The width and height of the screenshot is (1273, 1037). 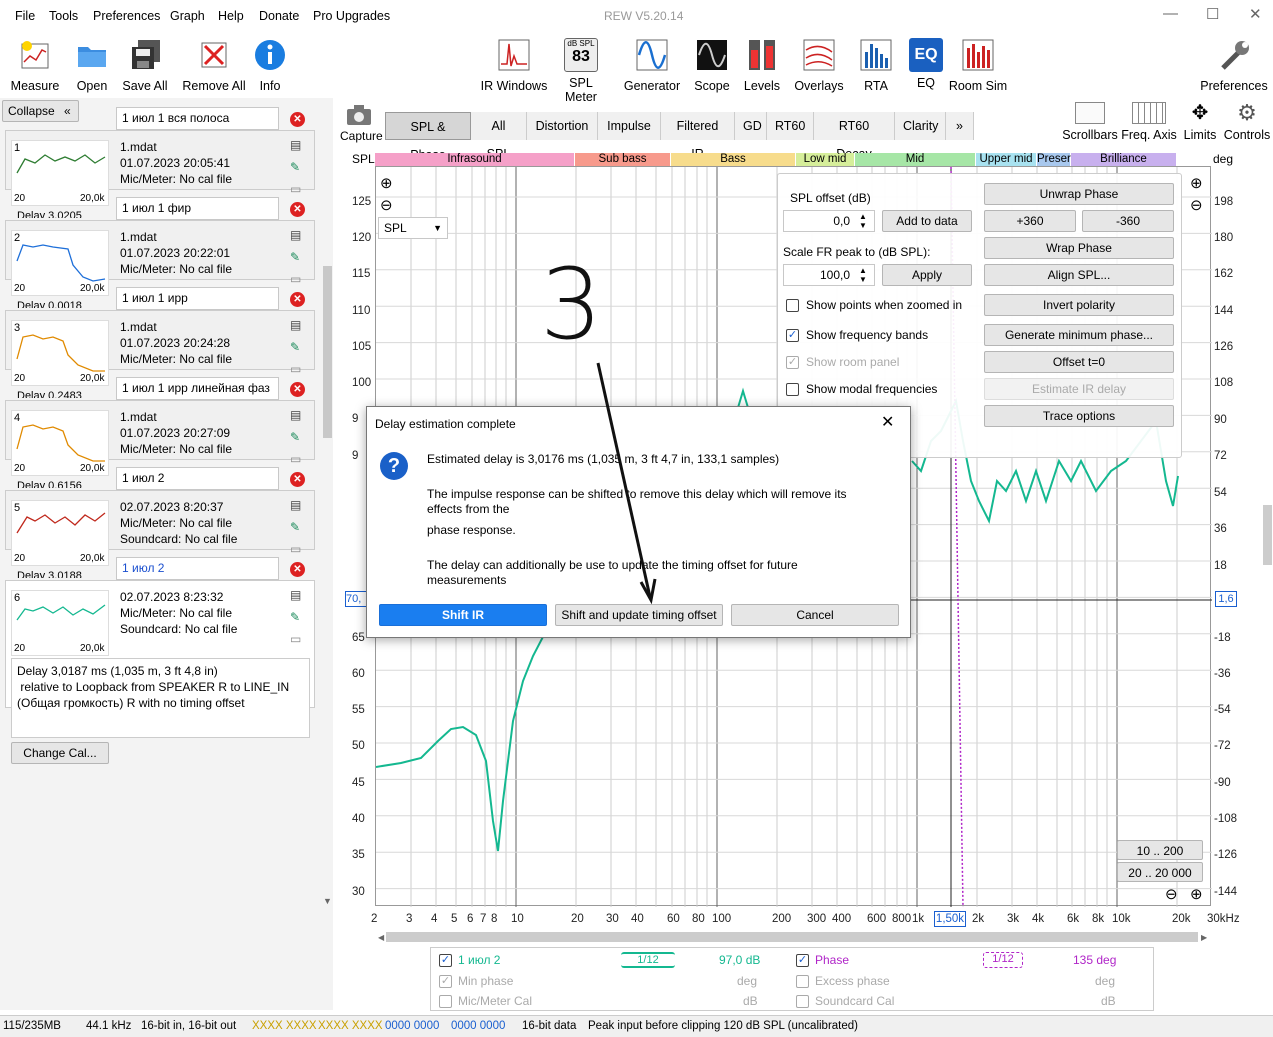 What do you see at coordinates (792, 362) in the screenshot?
I see `show-room-checkbox: ✓` at bounding box center [792, 362].